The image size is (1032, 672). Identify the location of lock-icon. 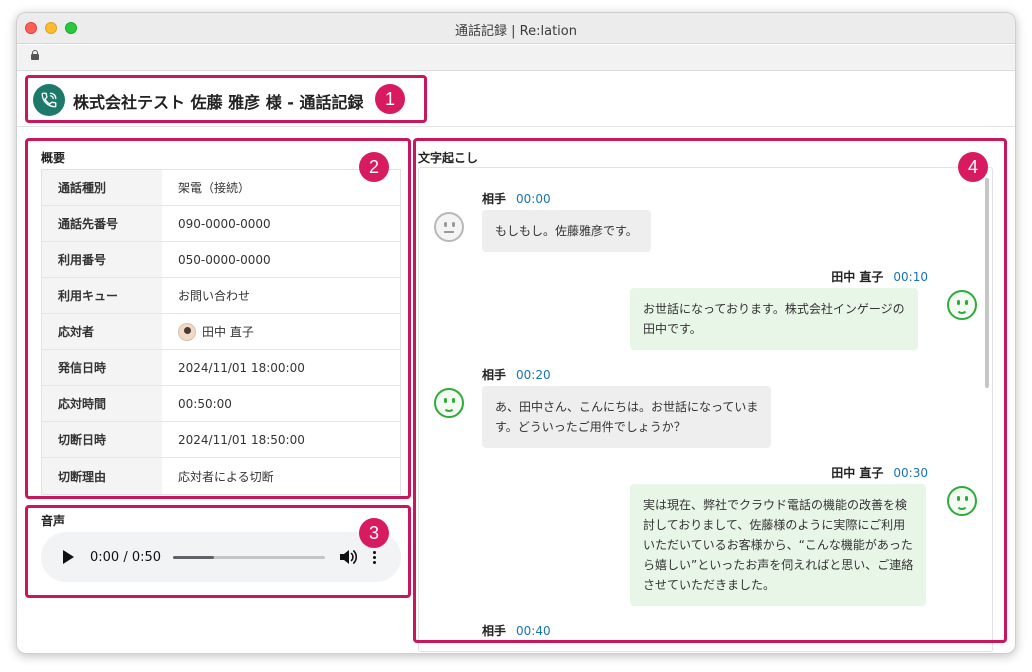
(35, 55).